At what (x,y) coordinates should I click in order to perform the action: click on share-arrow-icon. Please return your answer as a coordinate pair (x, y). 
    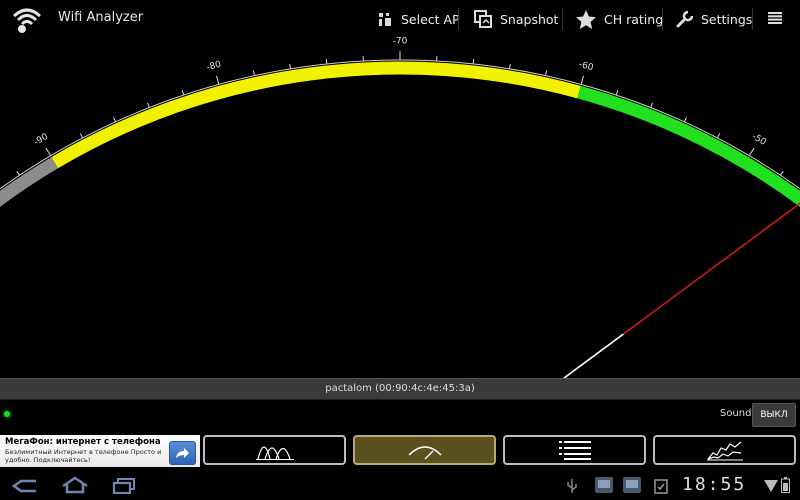
    Looking at the image, I should click on (182, 453).